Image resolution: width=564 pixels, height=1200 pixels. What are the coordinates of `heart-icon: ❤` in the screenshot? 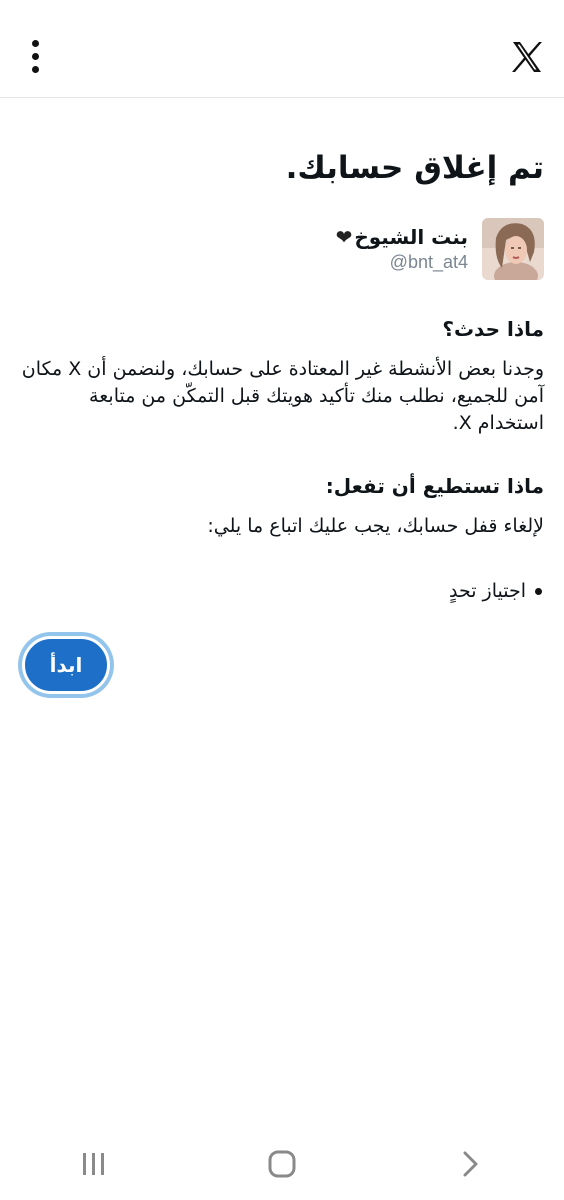 It's located at (344, 237).